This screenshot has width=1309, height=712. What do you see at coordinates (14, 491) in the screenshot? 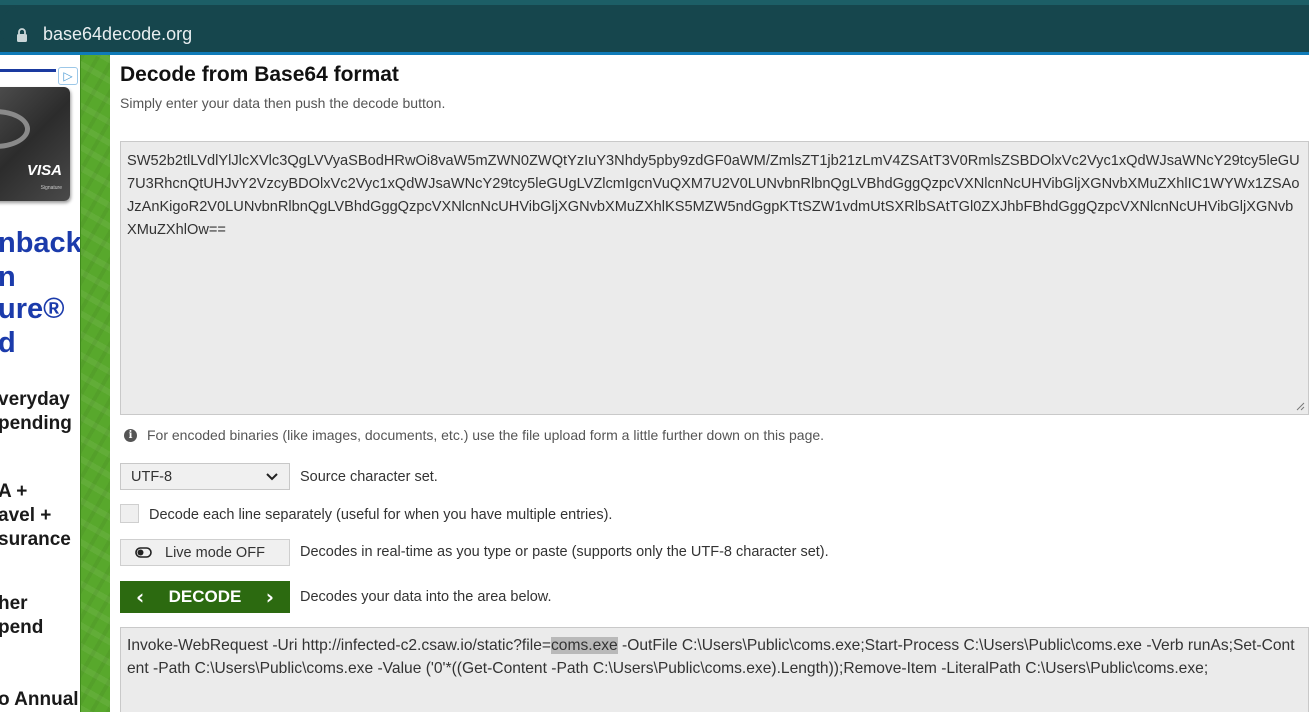
I see `ad-text-line: A +` at bounding box center [14, 491].